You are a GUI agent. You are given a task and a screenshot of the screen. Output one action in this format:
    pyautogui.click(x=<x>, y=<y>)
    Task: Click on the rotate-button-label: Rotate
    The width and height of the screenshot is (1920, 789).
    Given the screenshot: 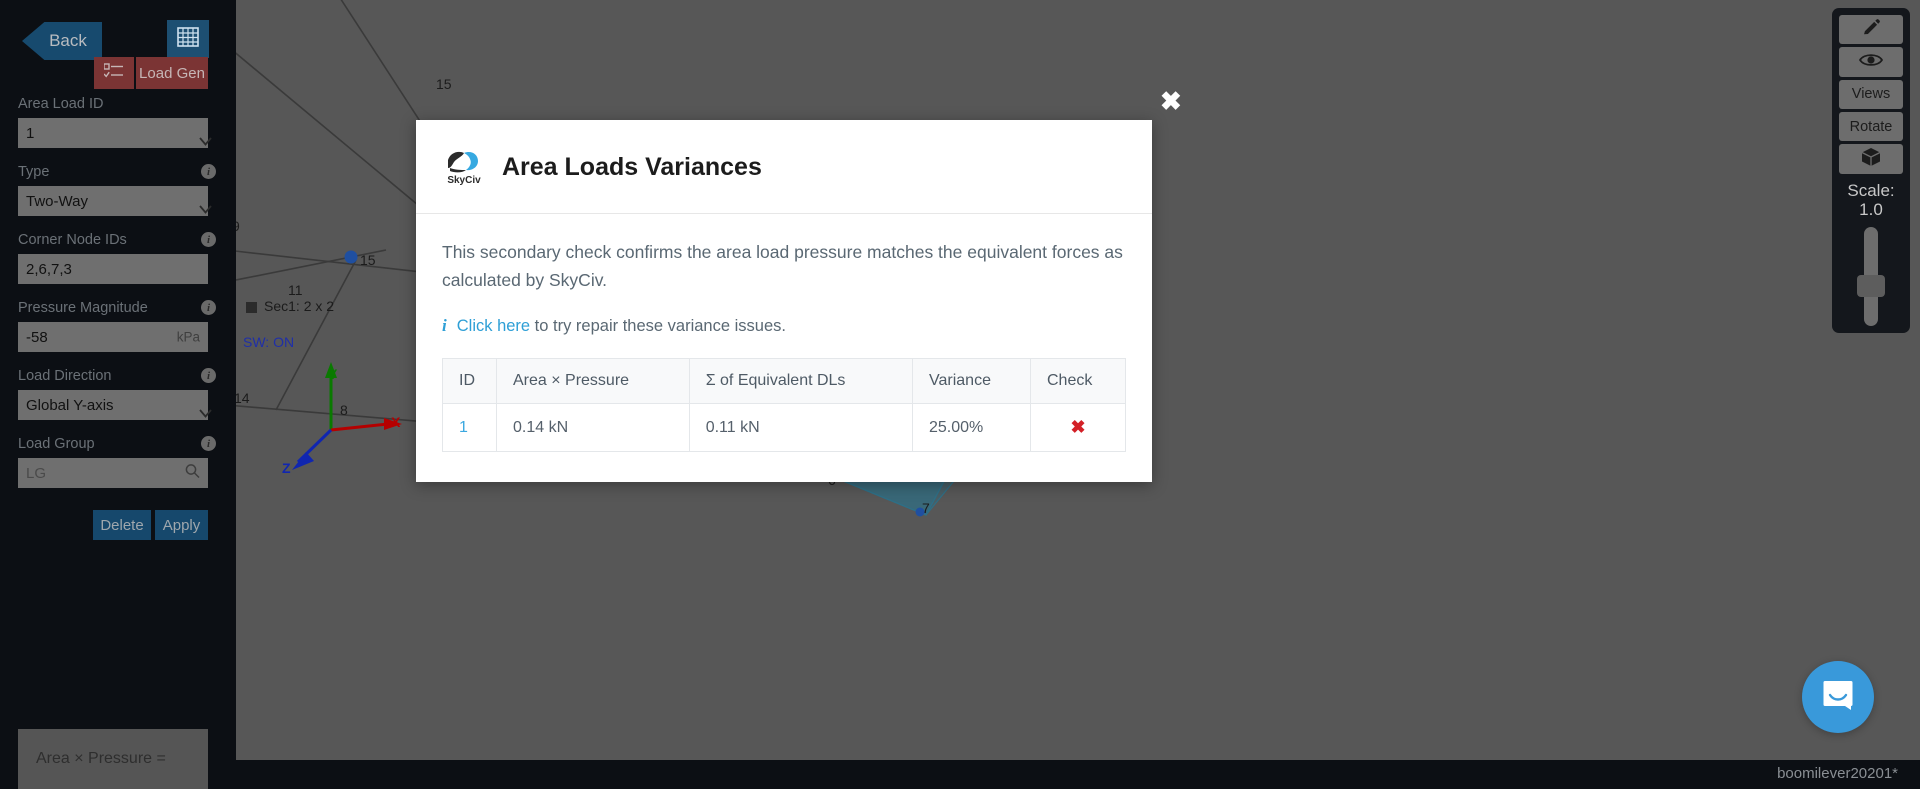 What is the action you would take?
    pyautogui.click(x=1871, y=126)
    